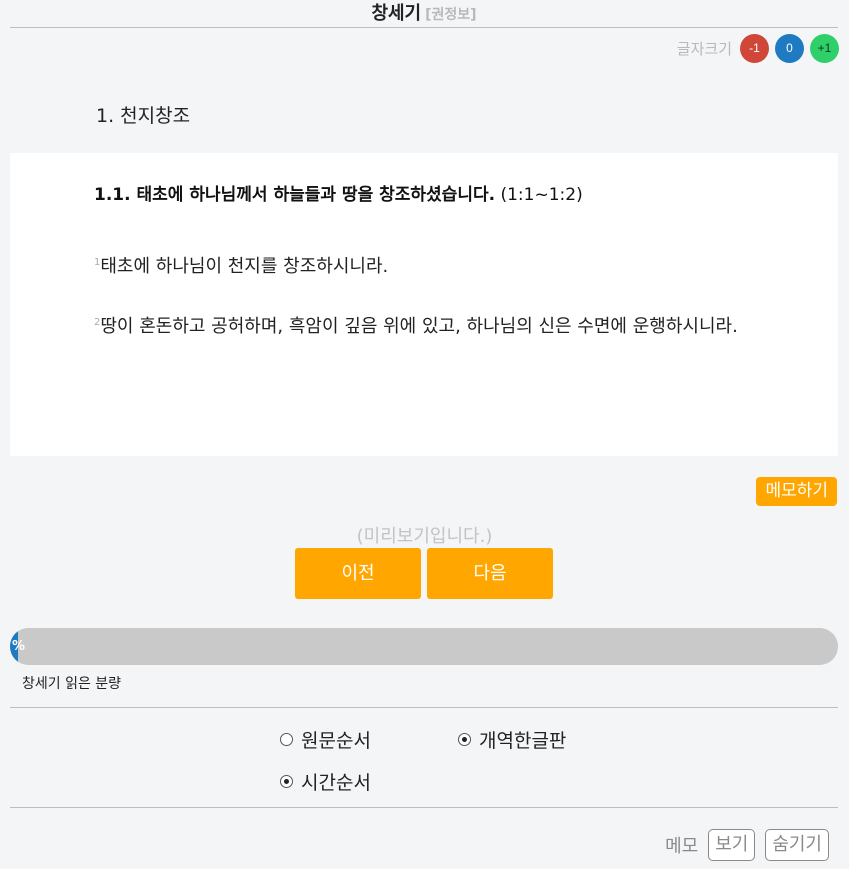 The height and width of the screenshot is (869, 849). I want to click on section-reference: (1:1~1:2), so click(541, 195).